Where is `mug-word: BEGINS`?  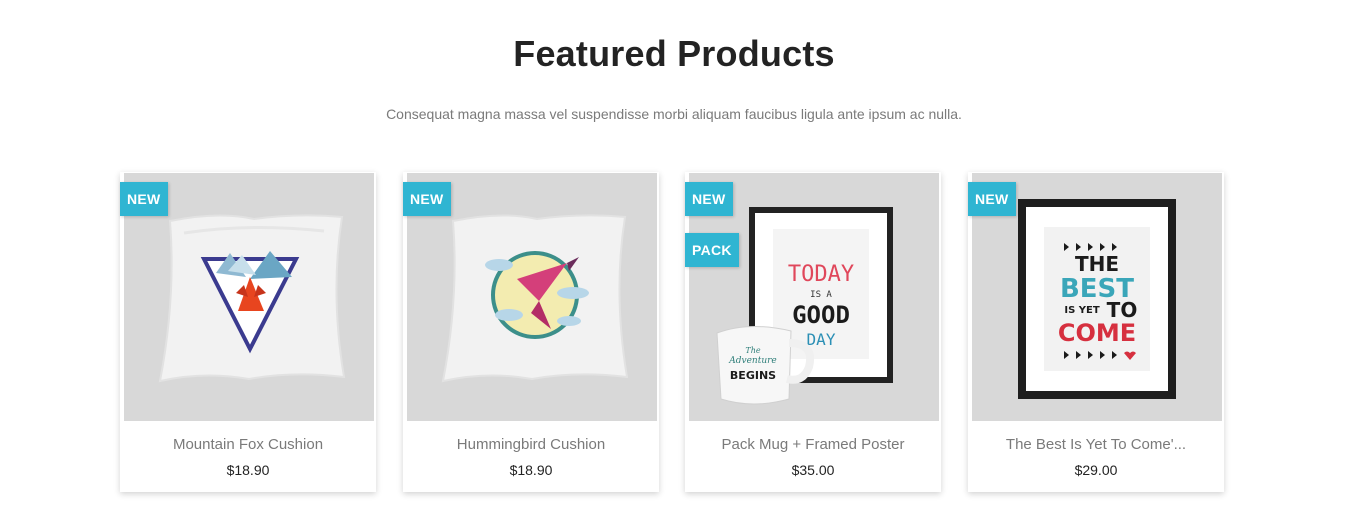 mug-word: BEGINS is located at coordinates (753, 375).